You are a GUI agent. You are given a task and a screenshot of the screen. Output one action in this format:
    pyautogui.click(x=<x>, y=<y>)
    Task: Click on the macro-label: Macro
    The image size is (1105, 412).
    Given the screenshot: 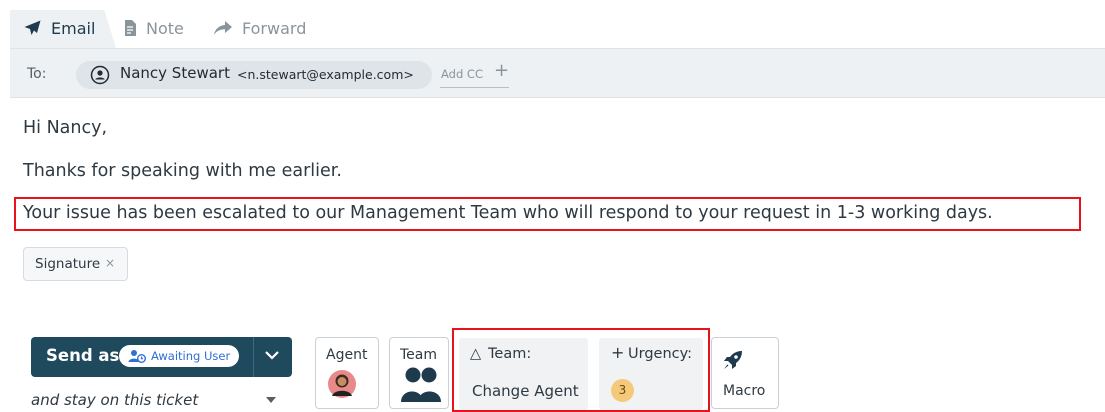 What is the action you would take?
    pyautogui.click(x=744, y=391)
    